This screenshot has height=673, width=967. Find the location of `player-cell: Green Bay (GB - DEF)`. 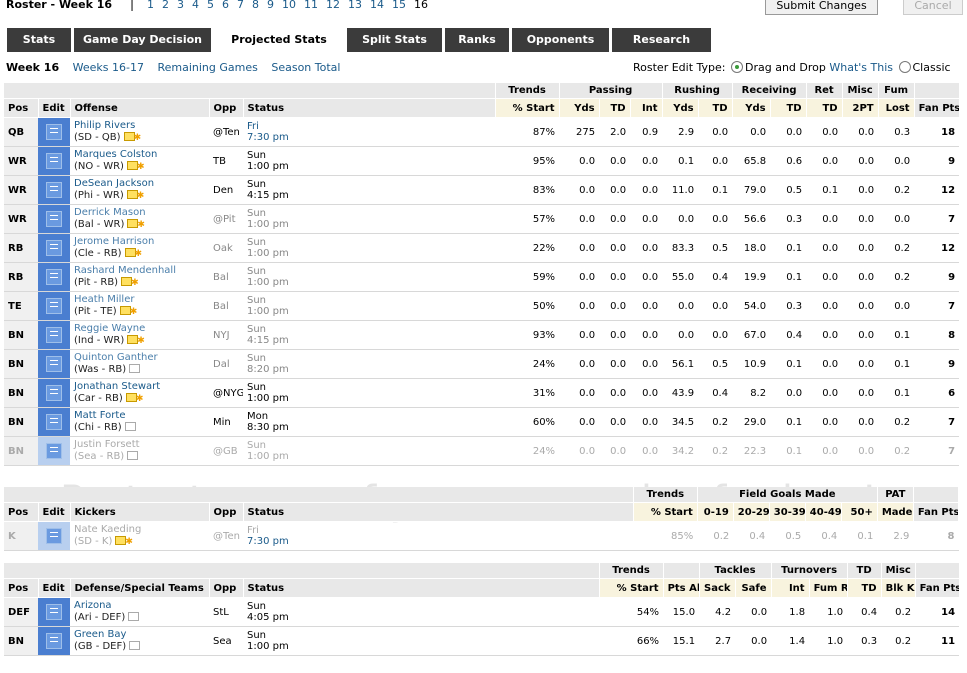

player-cell: Green Bay (GB - DEF) is located at coordinates (139, 641).